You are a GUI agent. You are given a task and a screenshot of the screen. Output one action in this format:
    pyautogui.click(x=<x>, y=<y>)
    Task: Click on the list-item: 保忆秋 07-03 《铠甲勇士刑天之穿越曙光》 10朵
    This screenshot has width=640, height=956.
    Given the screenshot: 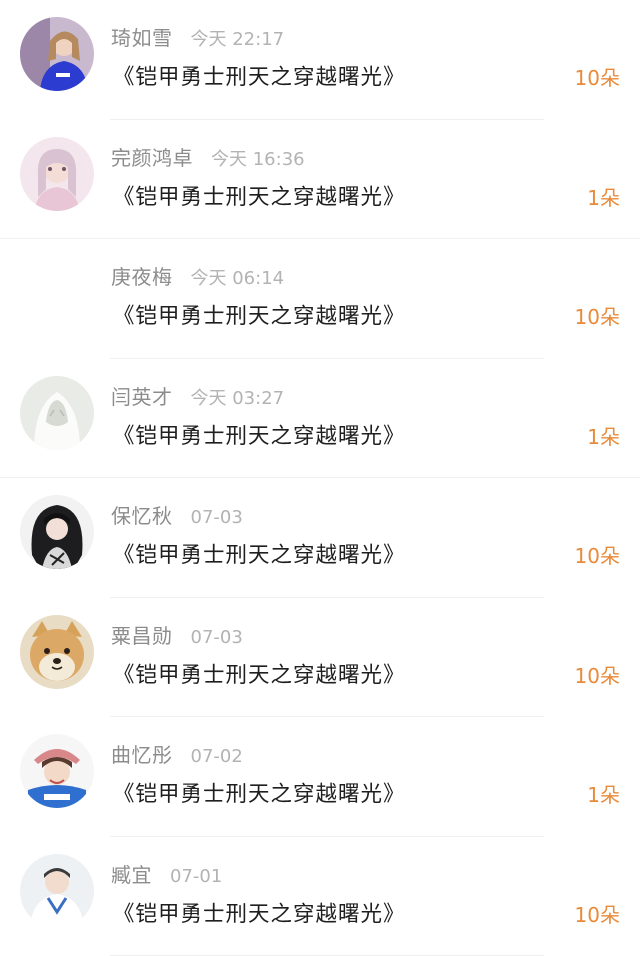 What is the action you would take?
    pyautogui.click(x=320, y=538)
    